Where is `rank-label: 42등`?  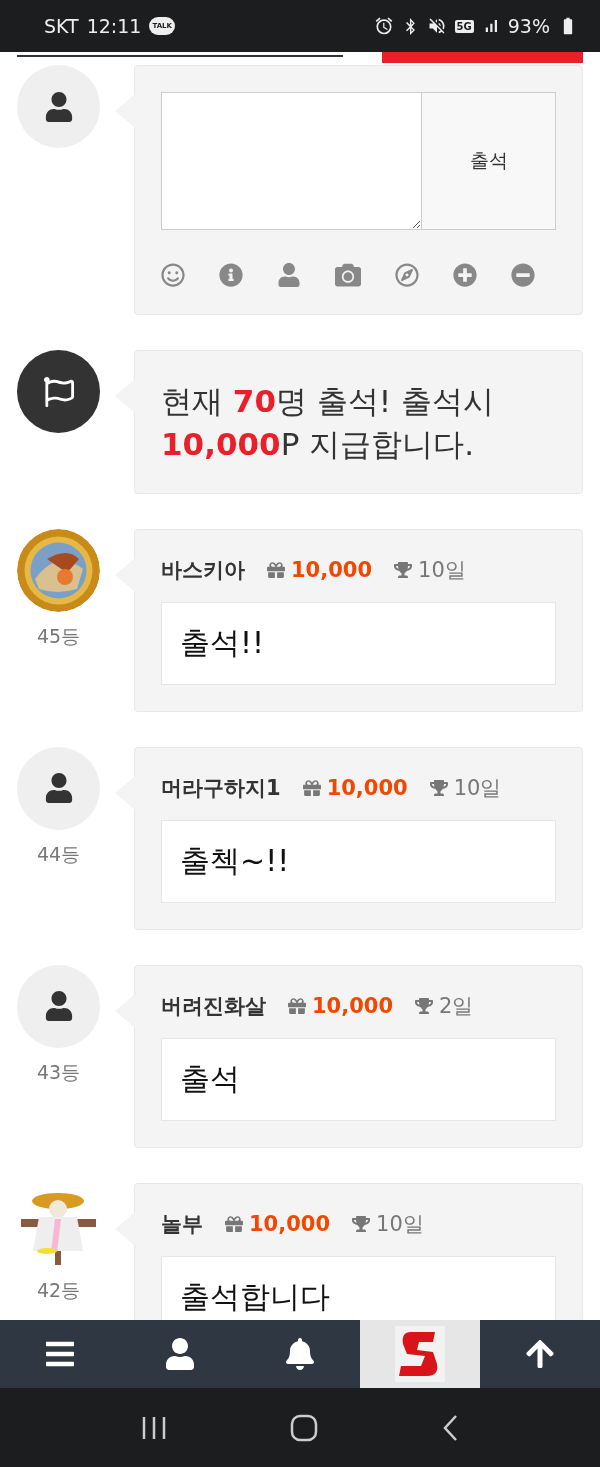
rank-label: 42등 is located at coordinates (58, 1290).